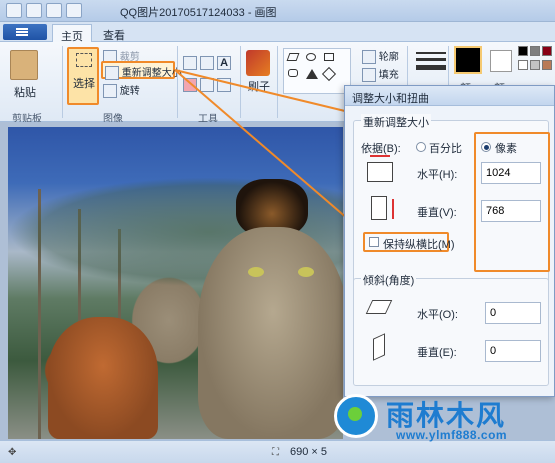  Describe the element at coordinates (437, 353) in the screenshot. I see `skew-v-label: 垂直(E):` at that location.